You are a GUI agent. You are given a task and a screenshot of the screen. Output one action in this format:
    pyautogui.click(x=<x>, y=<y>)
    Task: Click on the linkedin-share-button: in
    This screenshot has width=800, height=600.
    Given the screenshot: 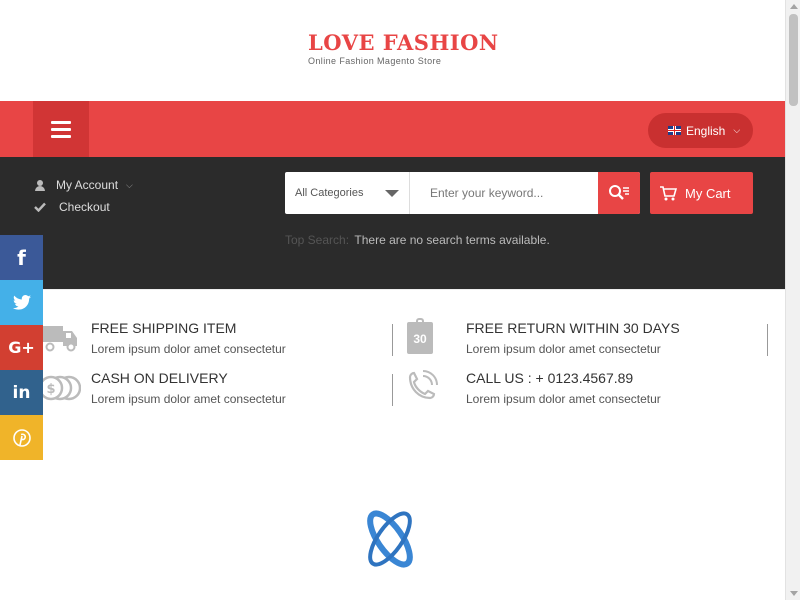 What is the action you would take?
    pyautogui.click(x=21, y=392)
    